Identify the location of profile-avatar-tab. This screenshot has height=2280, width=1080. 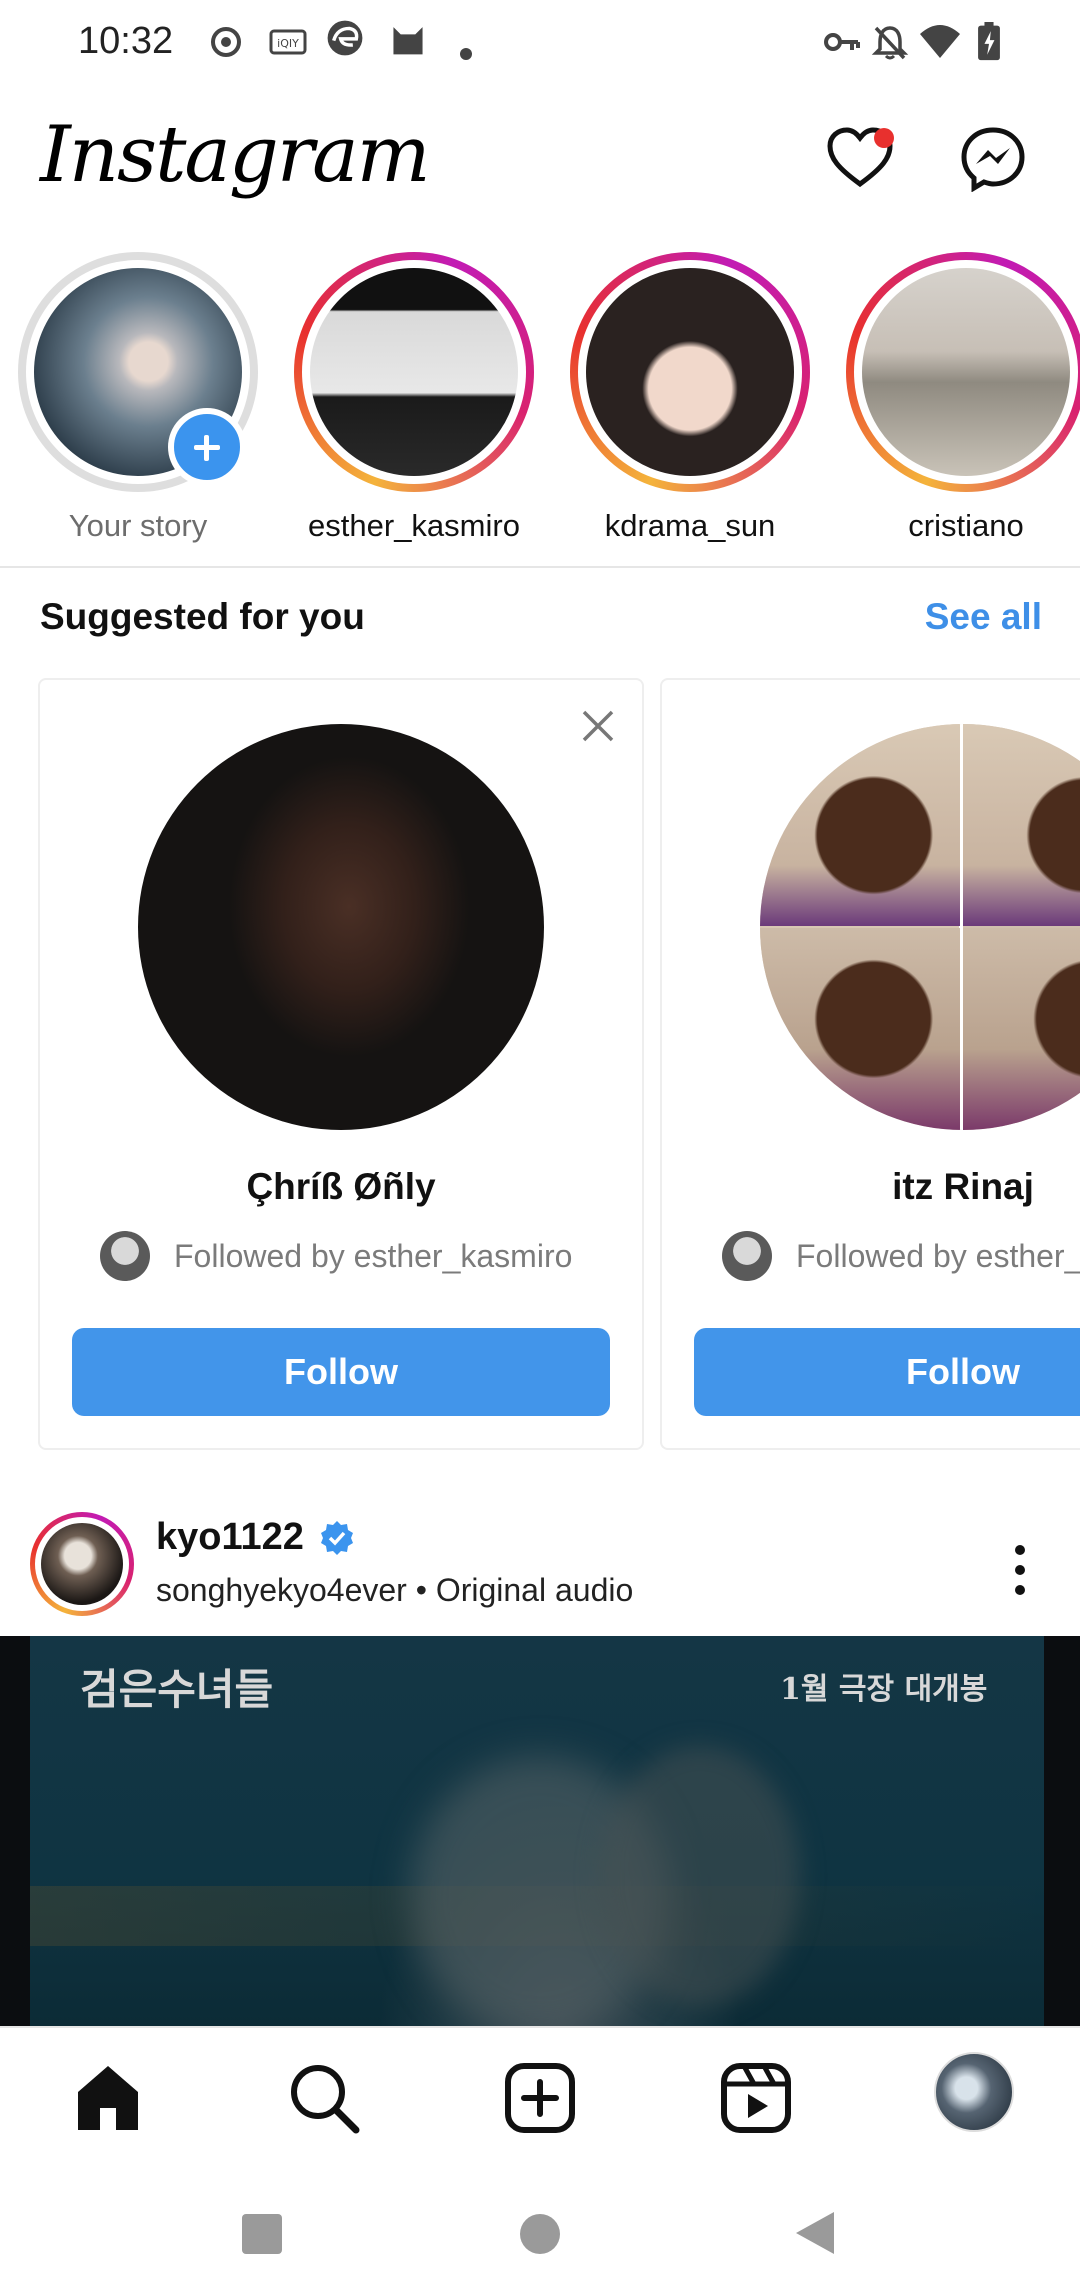
(974, 2092).